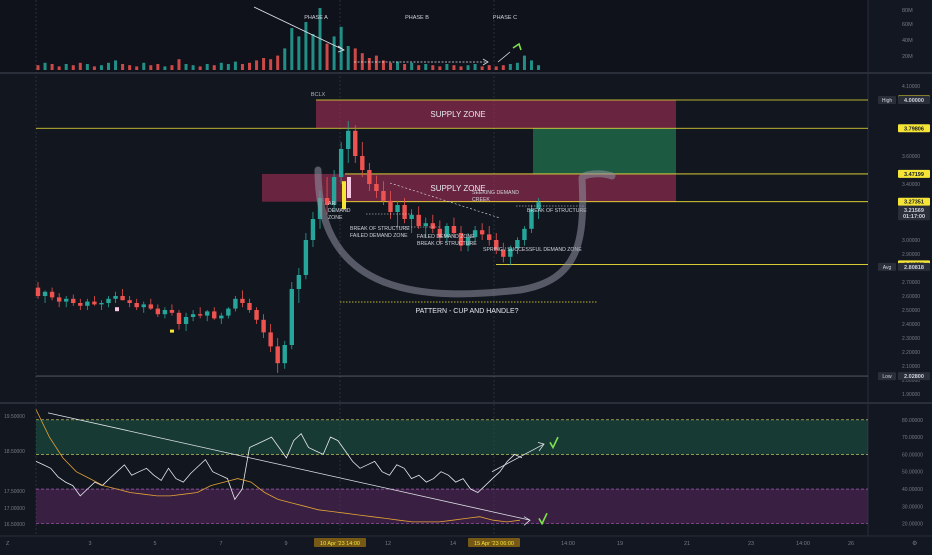 This screenshot has height=555, width=932. Describe the element at coordinates (914, 543) in the screenshot. I see `gear-icon: ⚙` at that location.